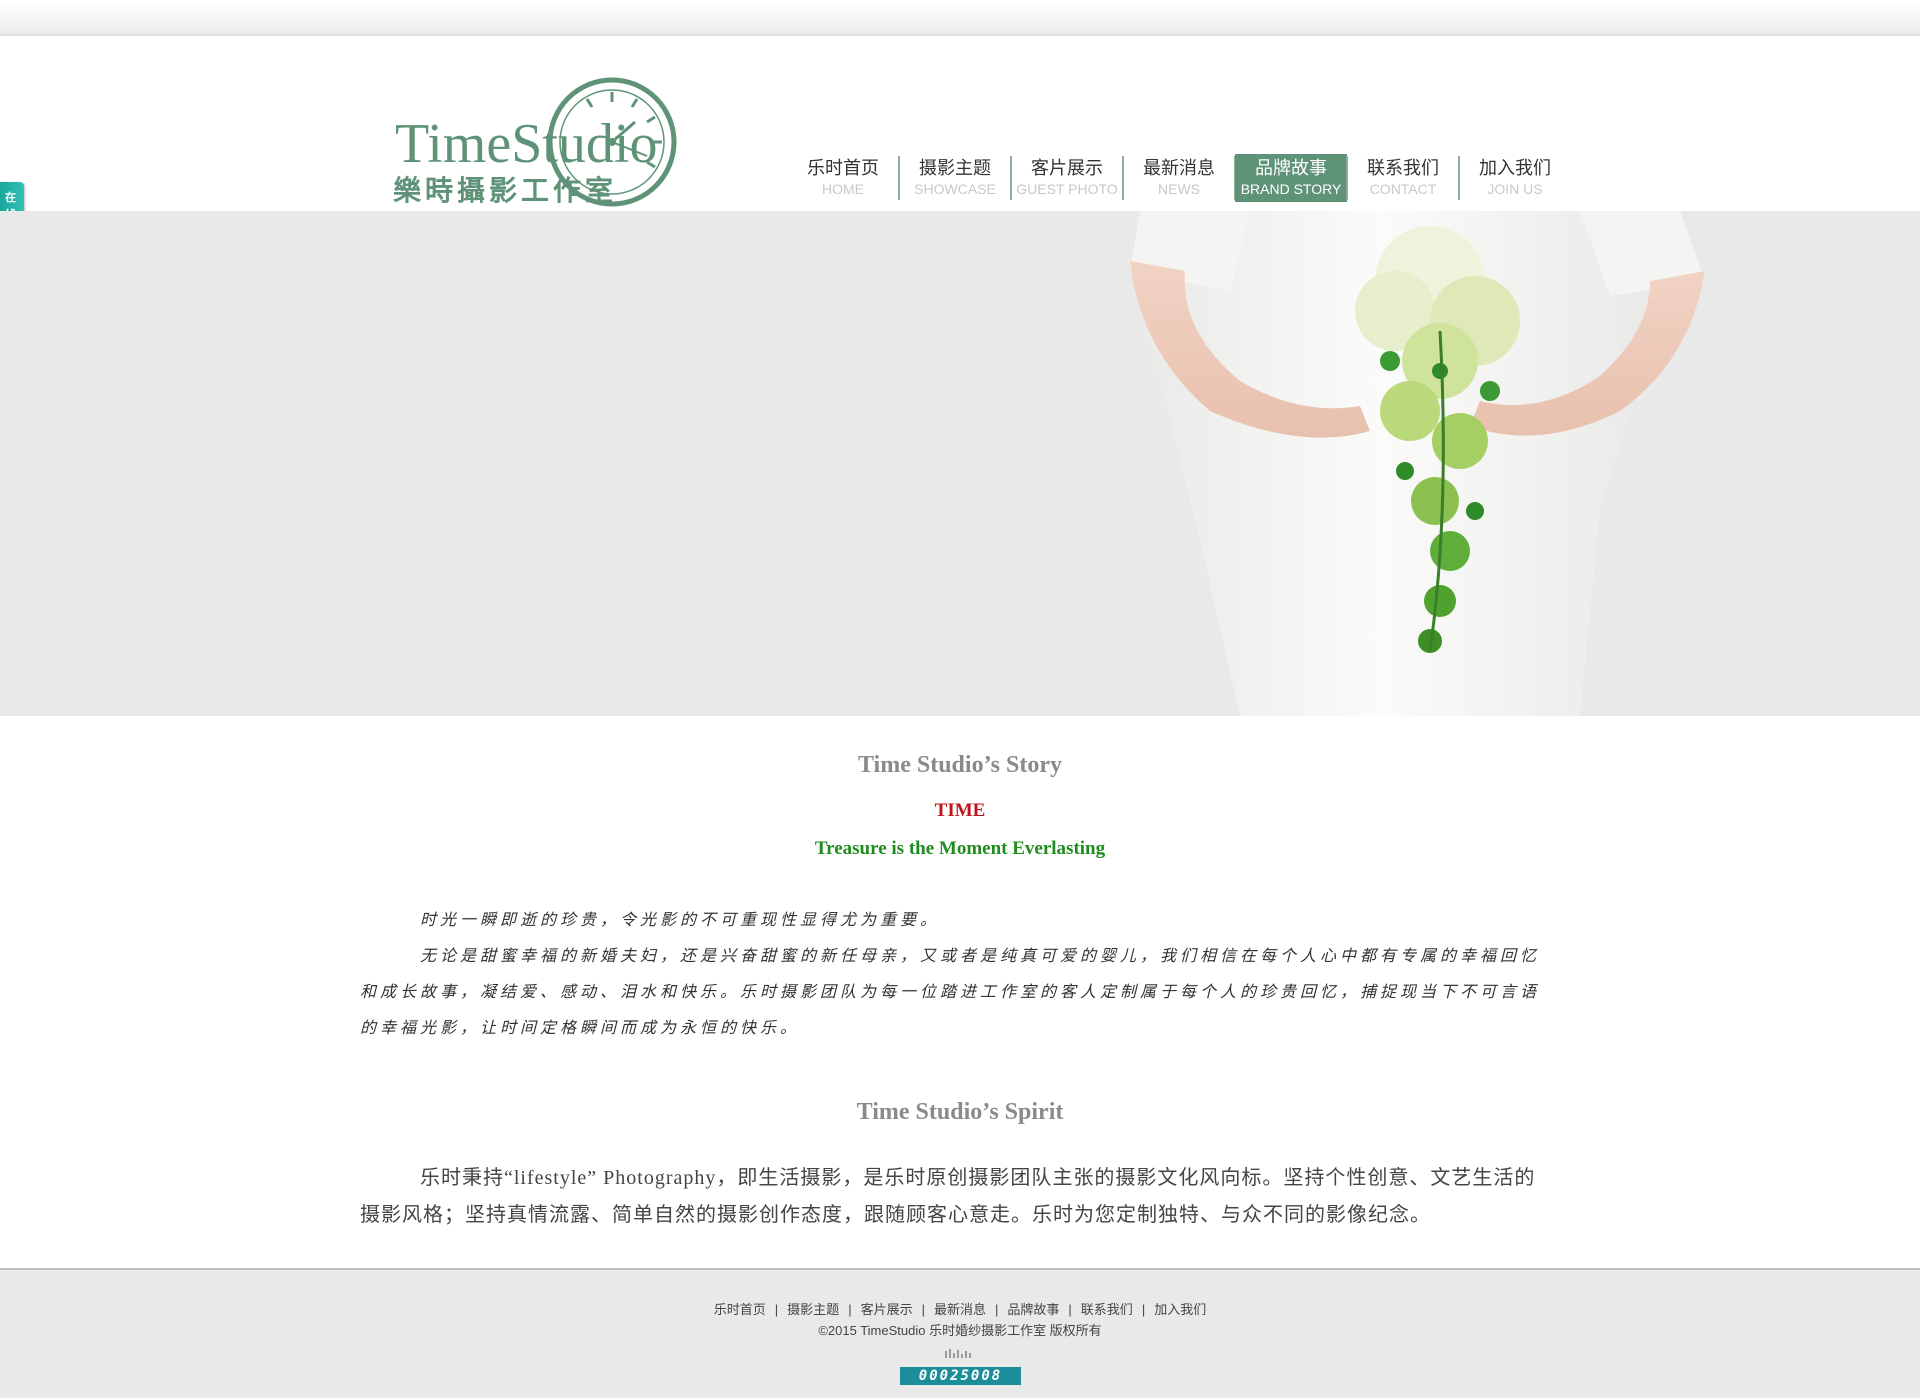 This screenshot has width=1920, height=1398. I want to click on footer-link-showcase: 摄影主题, so click(813, 1309).